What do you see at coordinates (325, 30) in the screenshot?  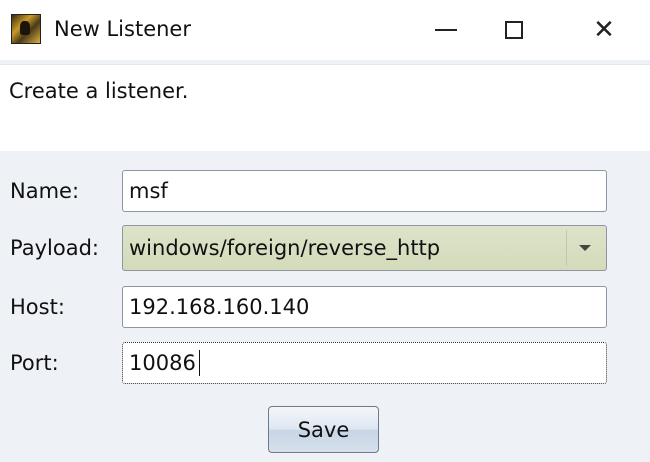 I see `title-bar: New Listener ✕` at bounding box center [325, 30].